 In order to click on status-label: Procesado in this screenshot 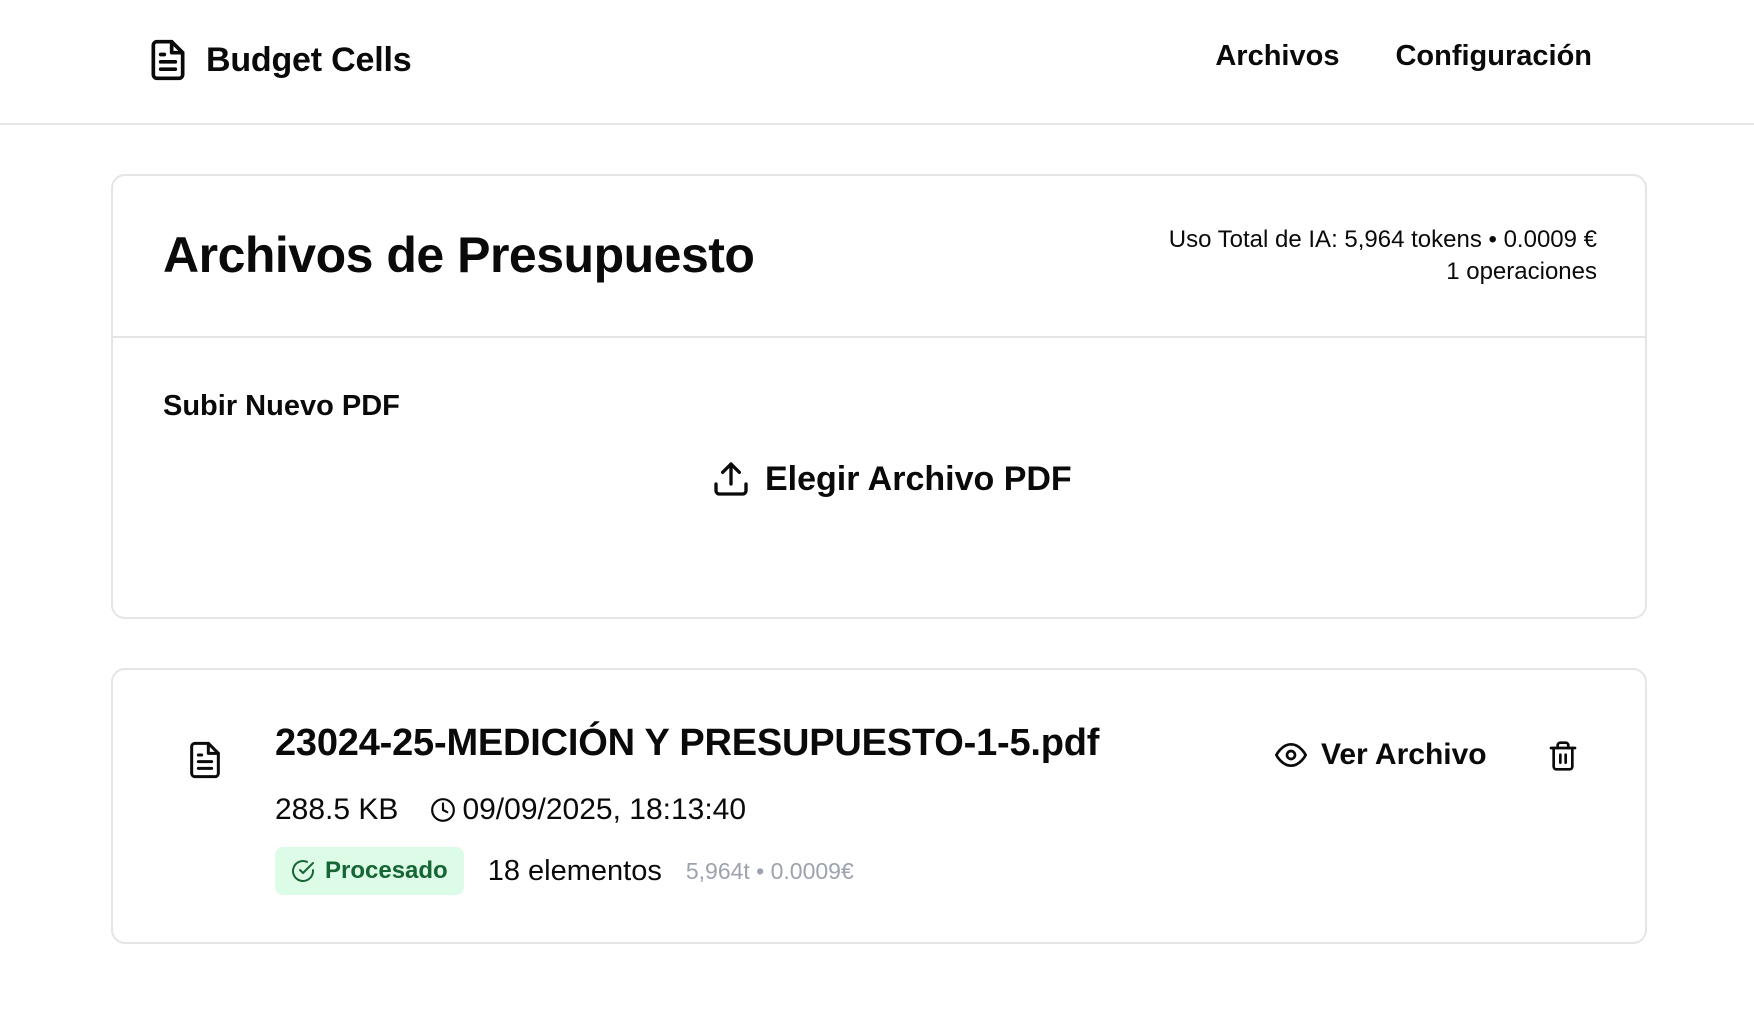, I will do `click(386, 870)`.